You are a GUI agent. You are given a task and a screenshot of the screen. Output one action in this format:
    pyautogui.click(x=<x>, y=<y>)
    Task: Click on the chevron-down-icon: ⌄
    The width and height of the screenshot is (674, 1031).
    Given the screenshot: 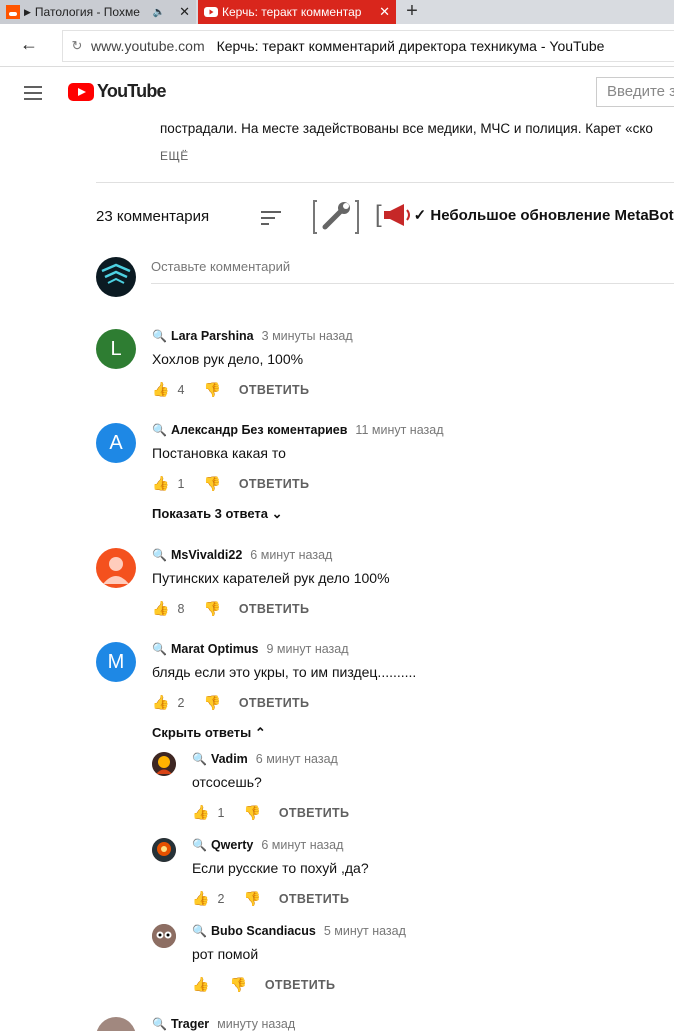 What is the action you would take?
    pyautogui.click(x=277, y=513)
    